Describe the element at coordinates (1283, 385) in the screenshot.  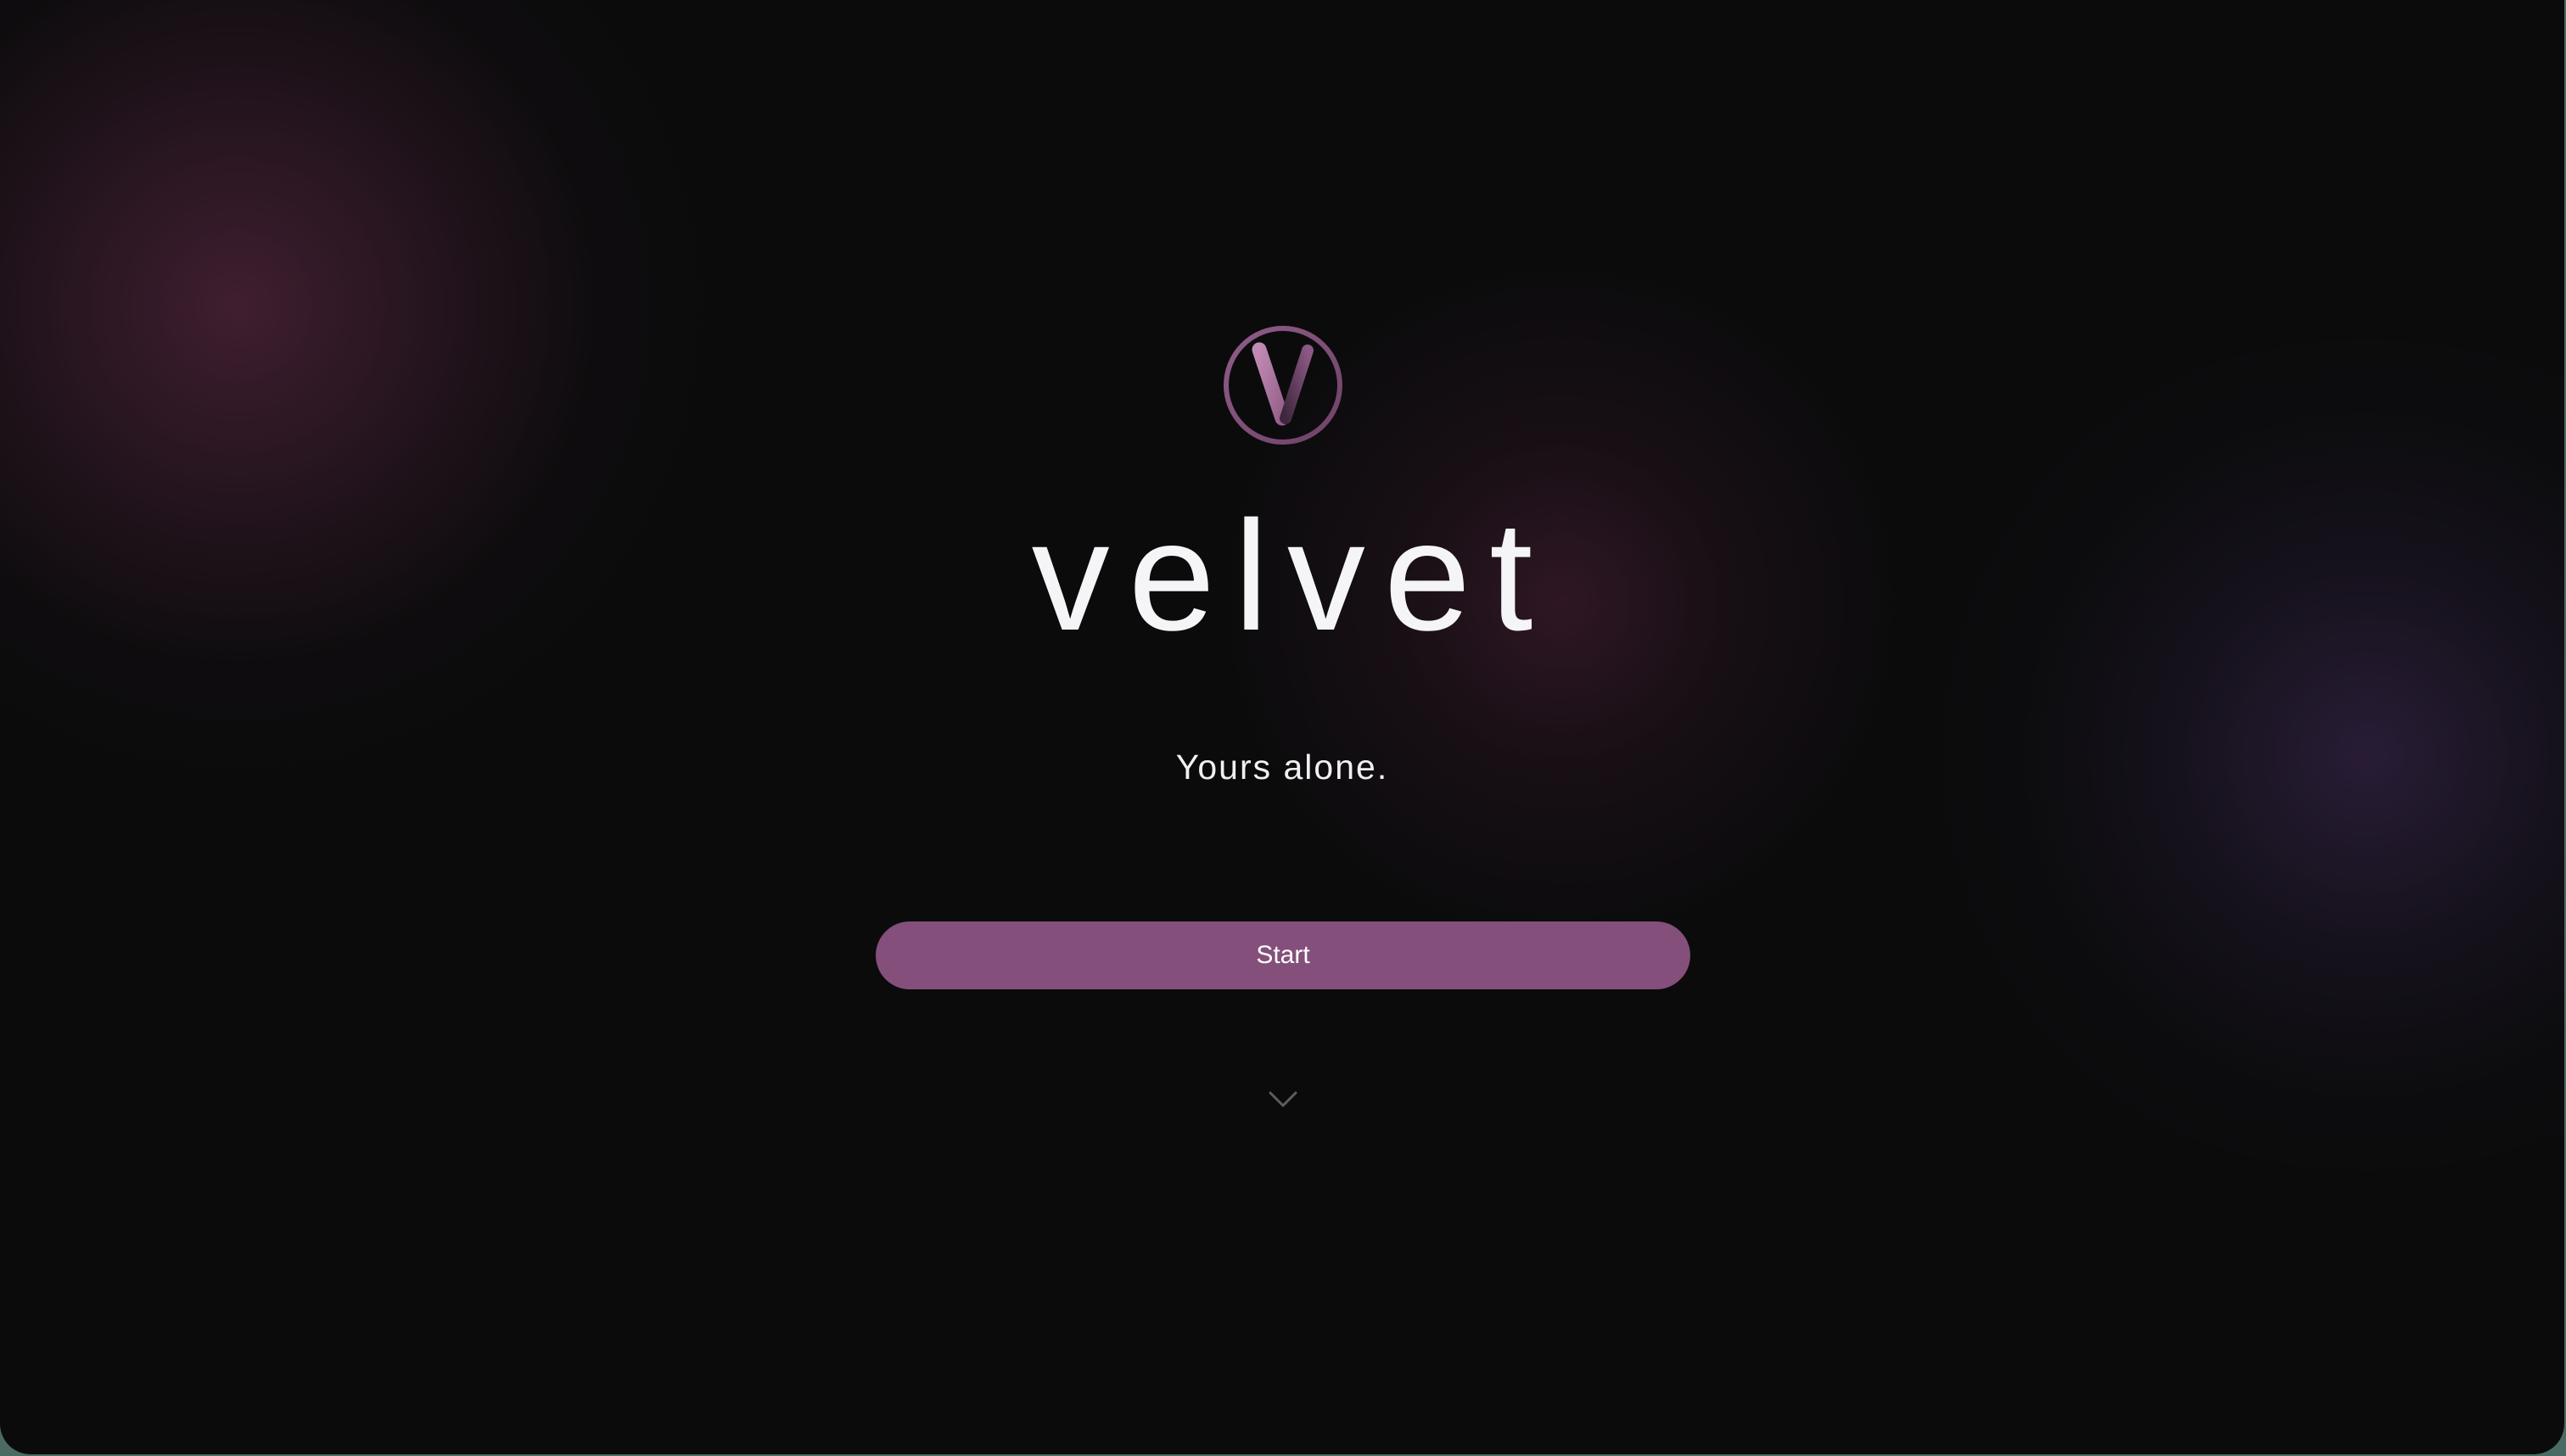
I see `velvet-v-logo-icon` at that location.